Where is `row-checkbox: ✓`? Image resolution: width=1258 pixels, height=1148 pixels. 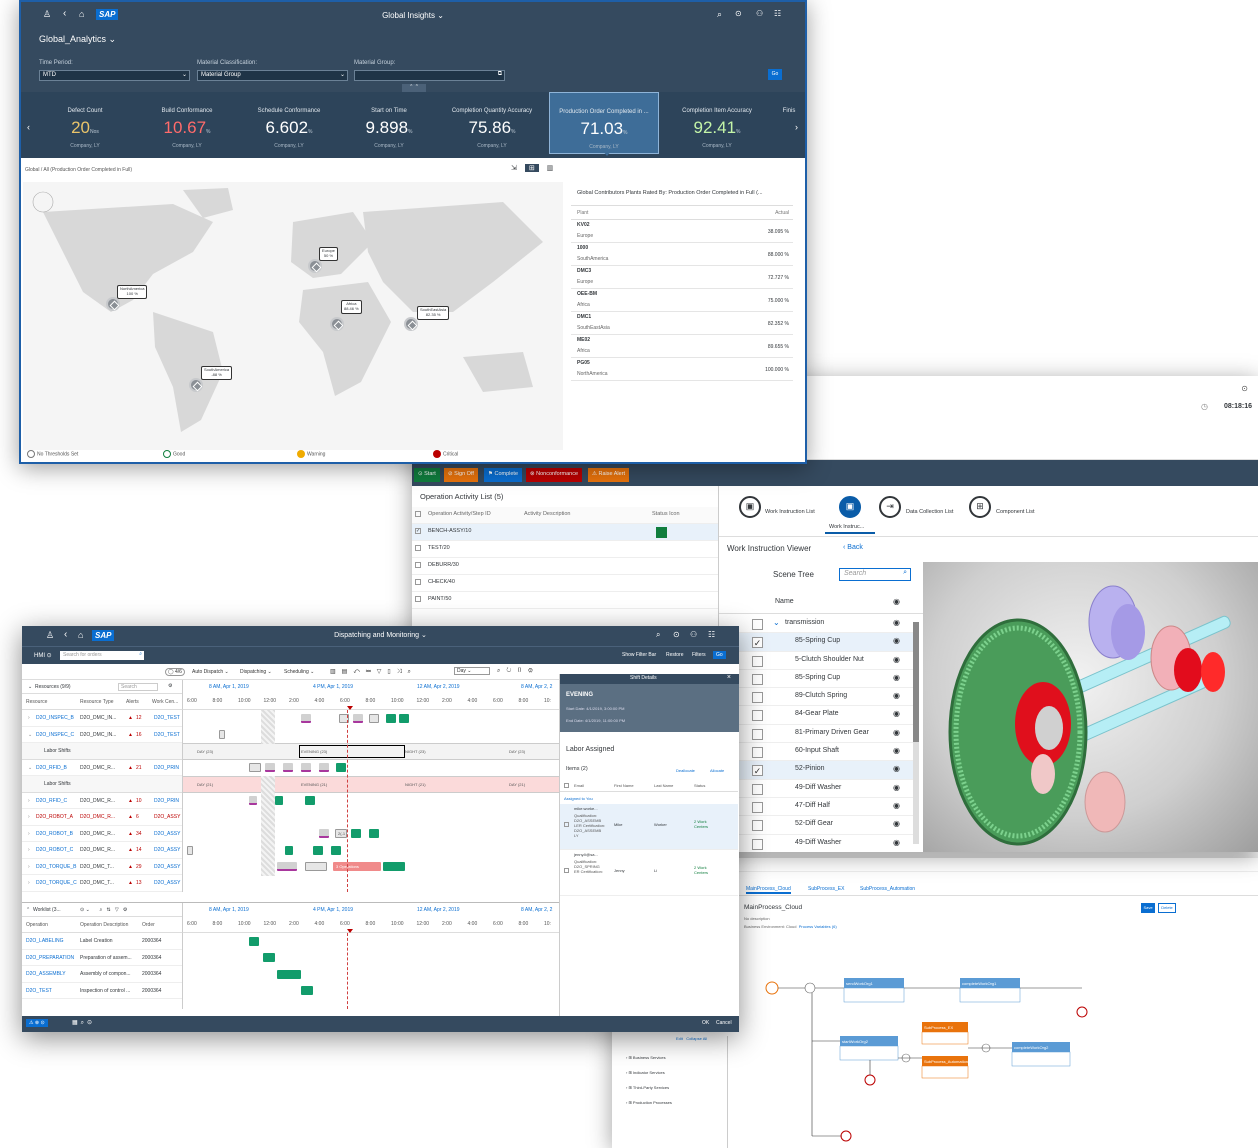
row-checkbox: ✓ is located at coordinates (418, 531).